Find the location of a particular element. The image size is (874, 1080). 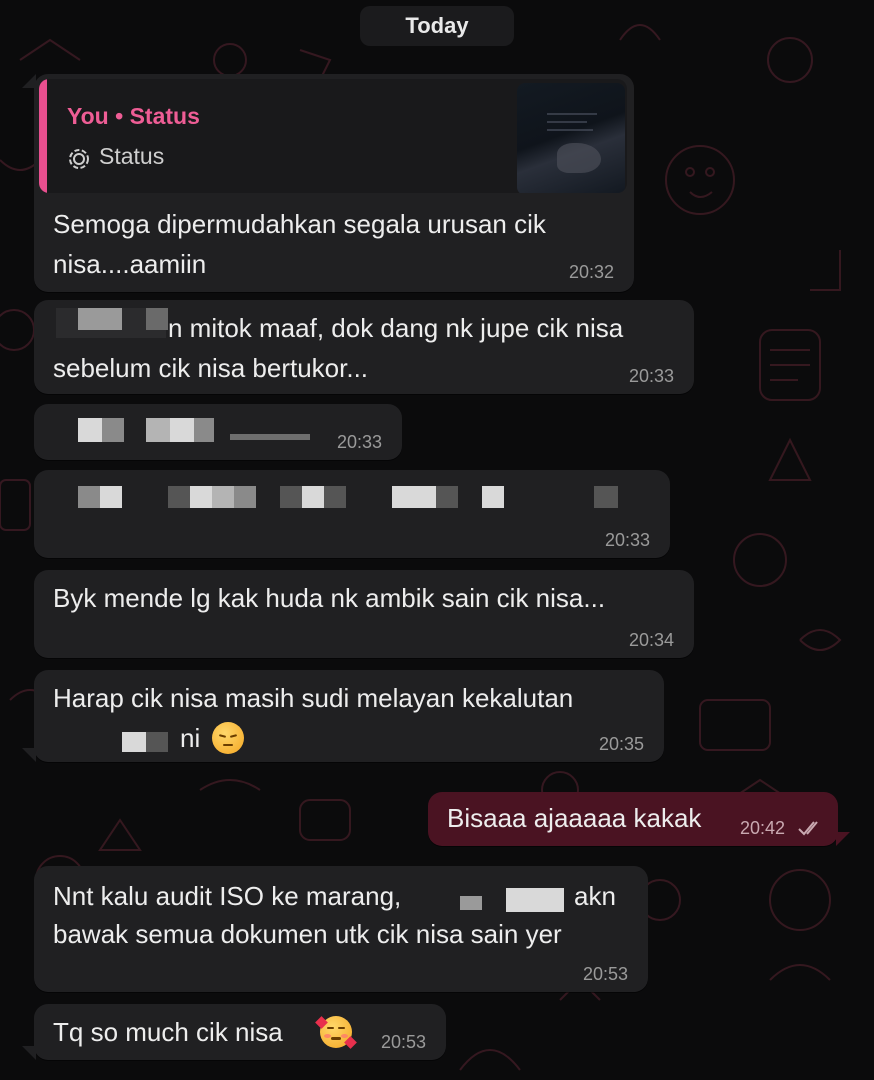

message-text: Bisaaa ajaaaaa kakak is located at coordinates (574, 818).